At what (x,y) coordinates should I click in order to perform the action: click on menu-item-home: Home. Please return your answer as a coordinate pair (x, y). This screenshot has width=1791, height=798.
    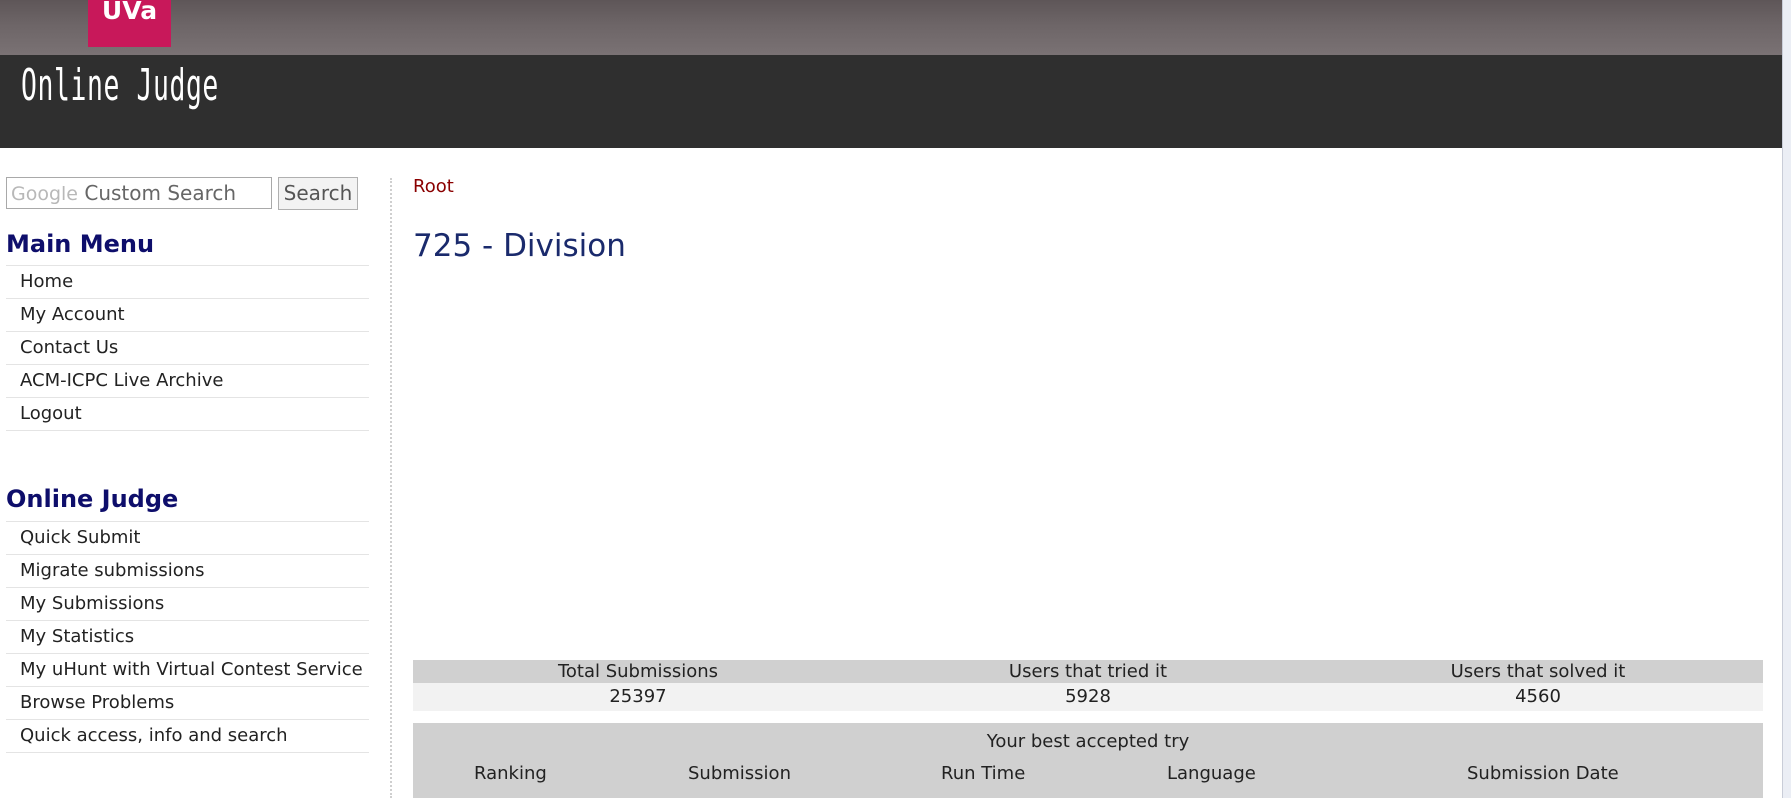
    Looking at the image, I should click on (187, 282).